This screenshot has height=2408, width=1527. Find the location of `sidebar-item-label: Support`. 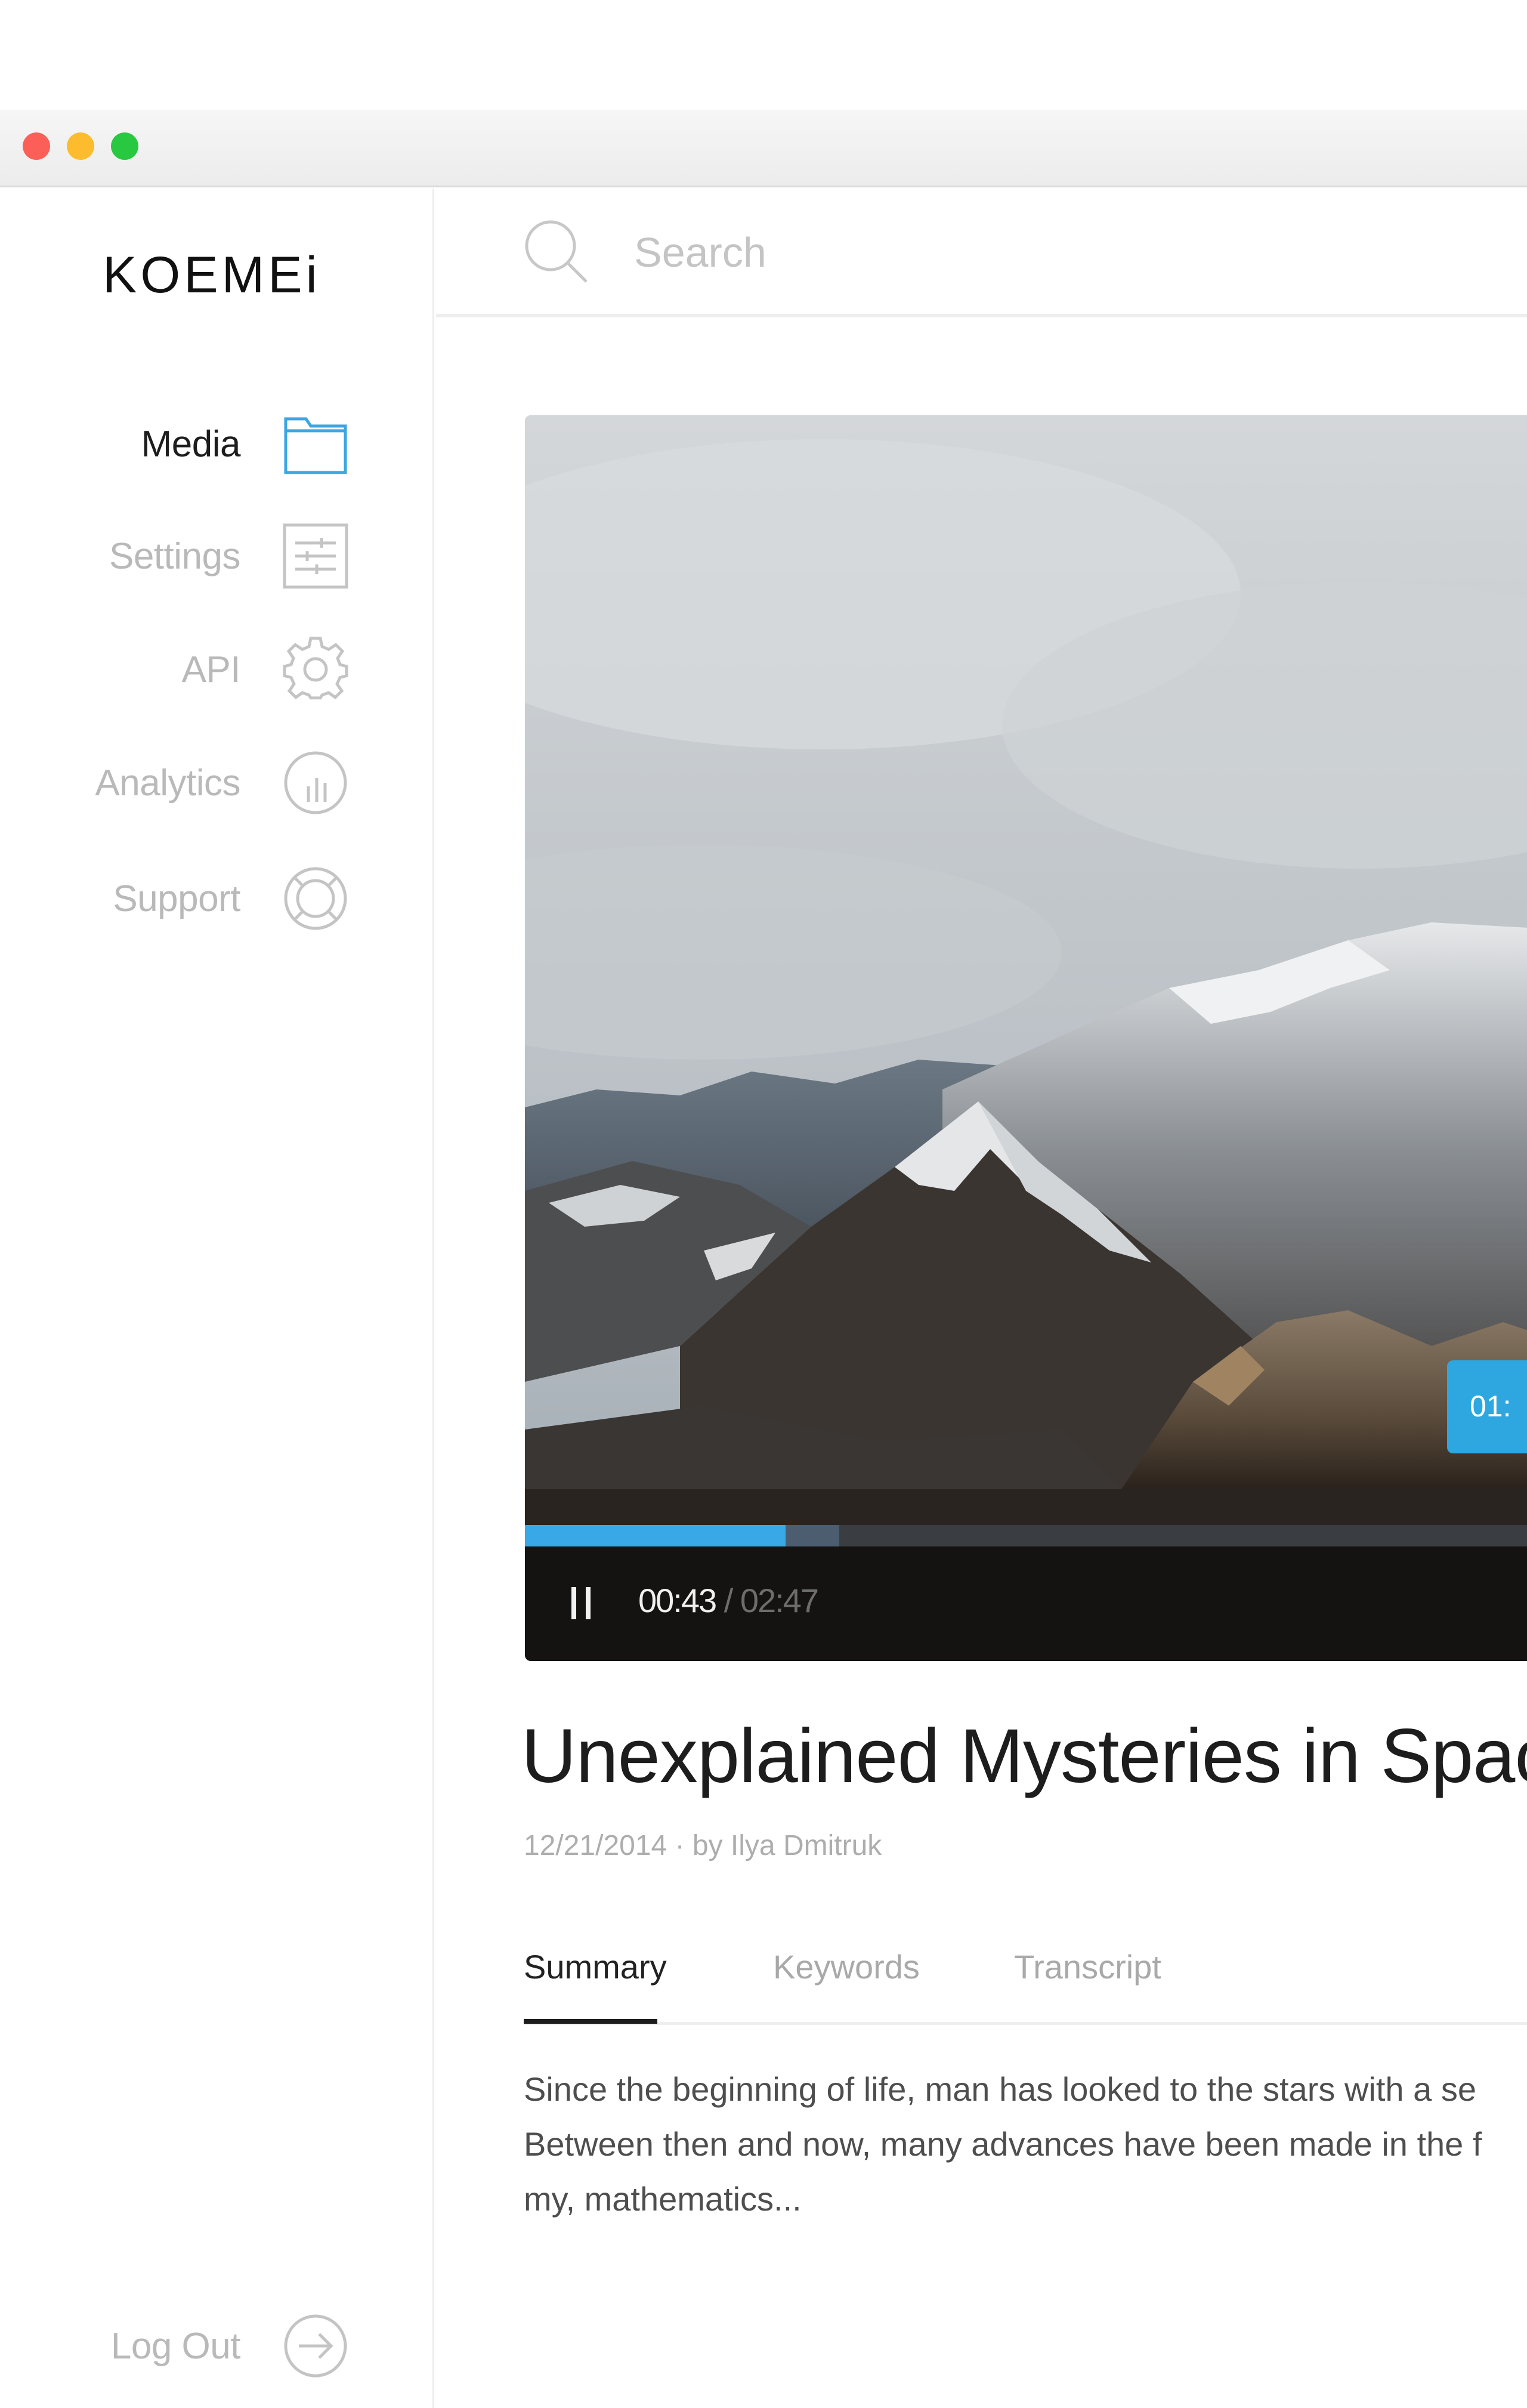

sidebar-item-label: Support is located at coordinates (176, 898).